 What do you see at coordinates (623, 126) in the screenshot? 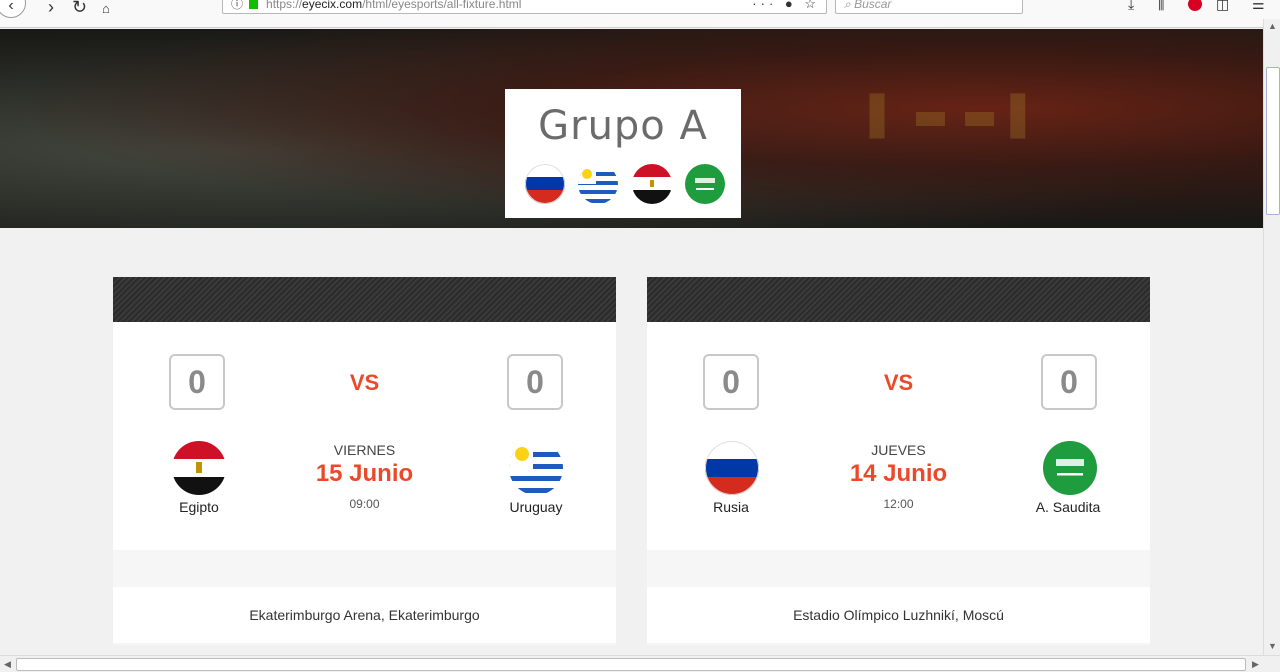
I see `group-title: Grupo A` at bounding box center [623, 126].